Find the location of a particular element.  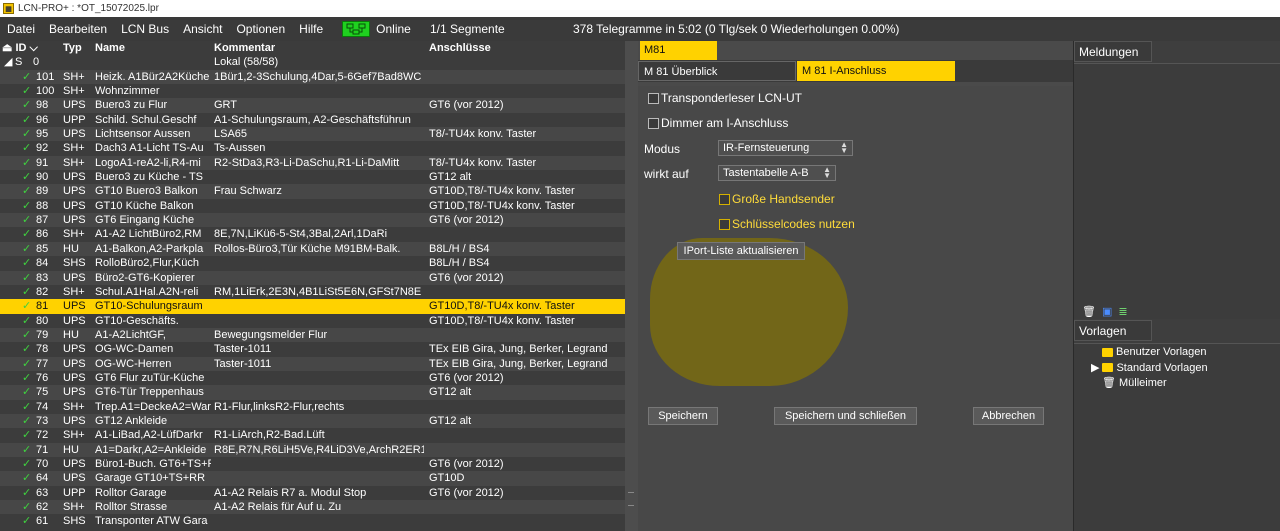

row-name: GT10-Geschäfts. is located at coordinates (137, 320).